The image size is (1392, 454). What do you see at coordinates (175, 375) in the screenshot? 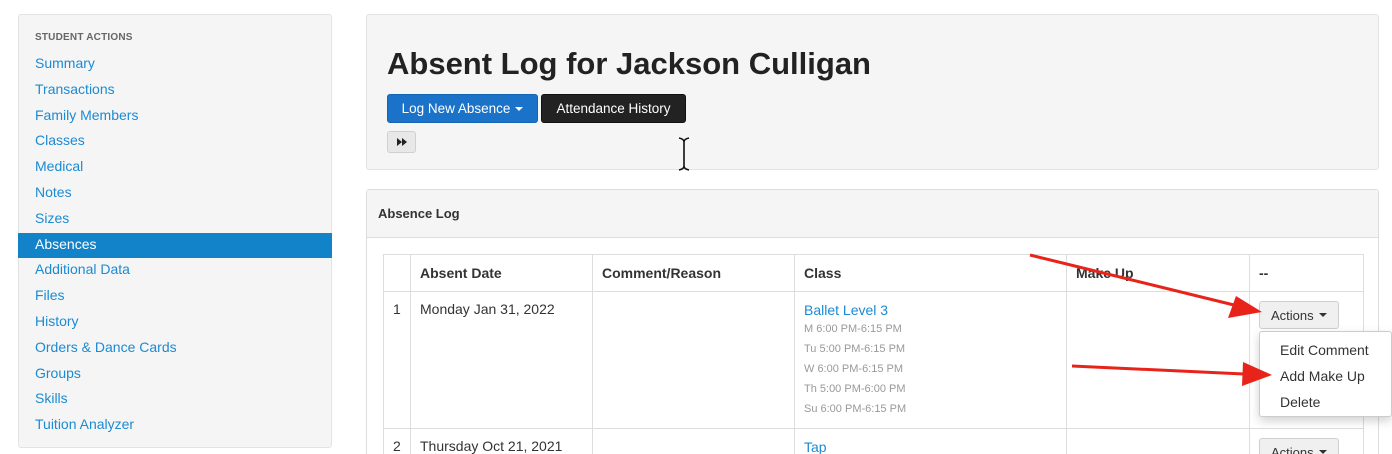
I see `sidebar-item-groups: Groups` at bounding box center [175, 375].